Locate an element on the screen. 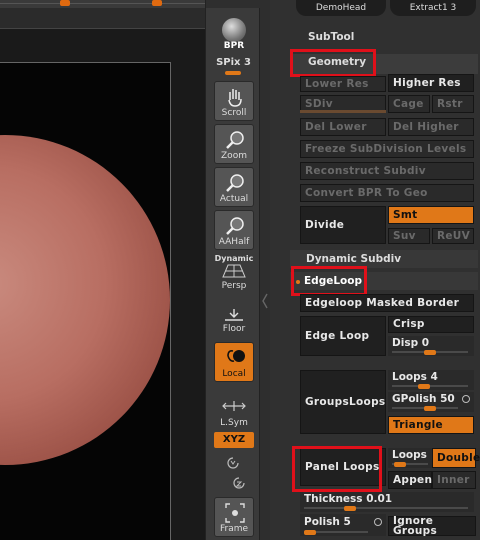 This screenshot has height=540, width=480. del-higher-button: Del Higher is located at coordinates (431, 127).